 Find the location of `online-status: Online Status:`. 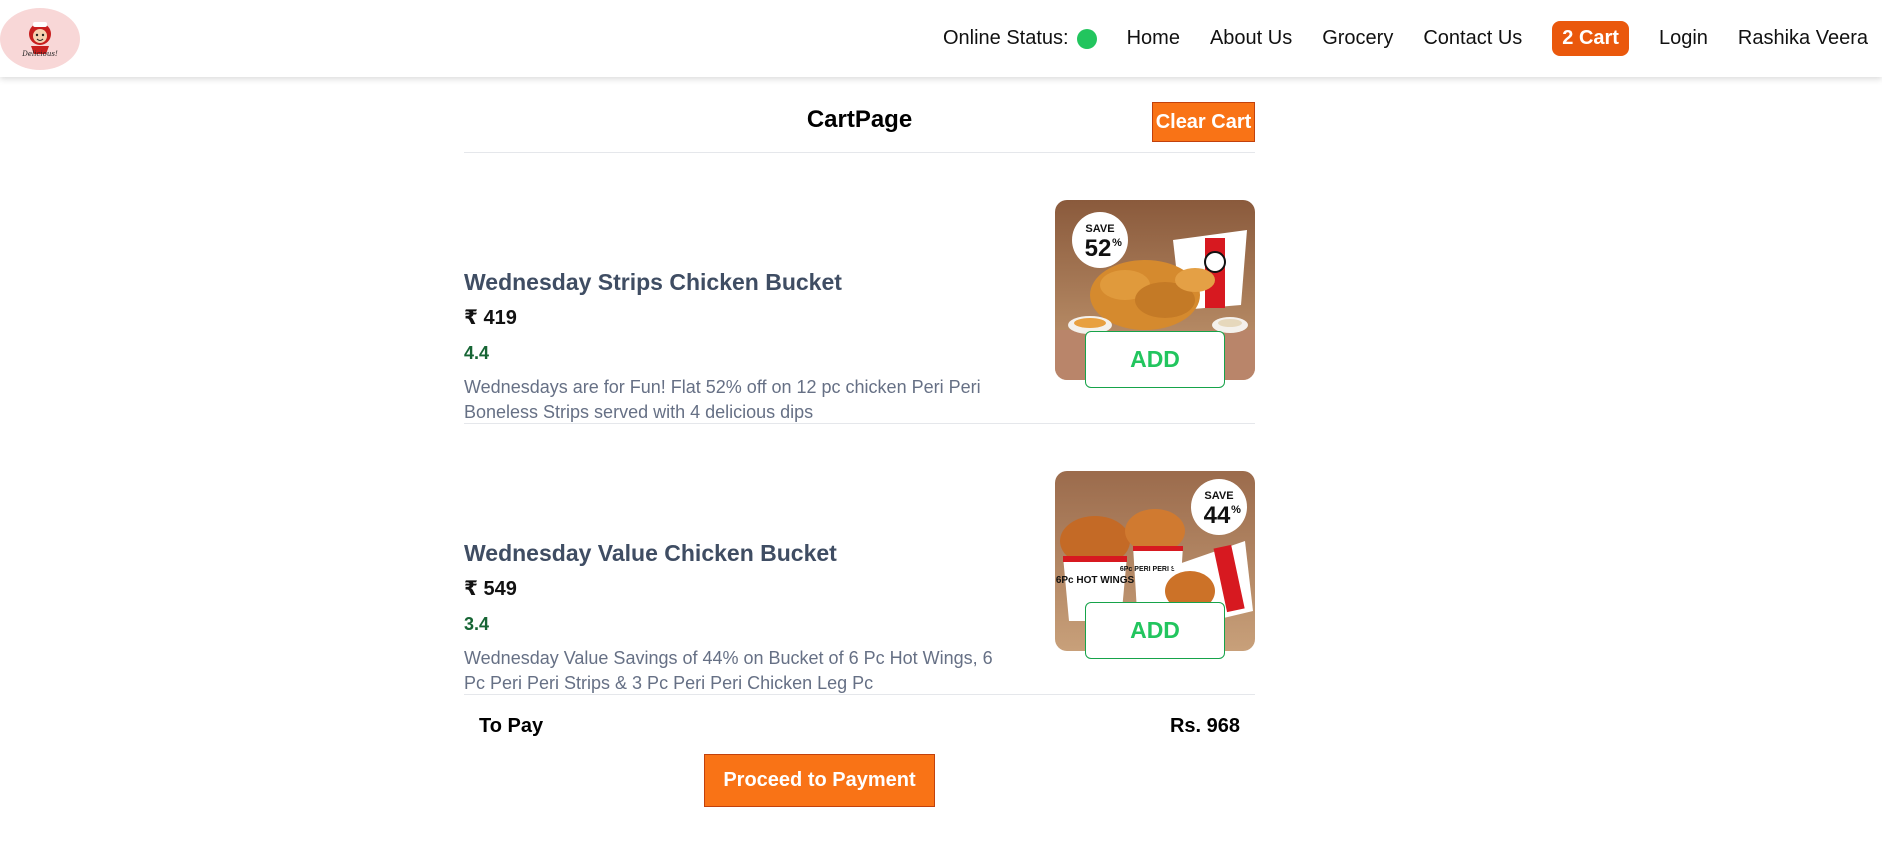

online-status: Online Status: is located at coordinates (1020, 38).